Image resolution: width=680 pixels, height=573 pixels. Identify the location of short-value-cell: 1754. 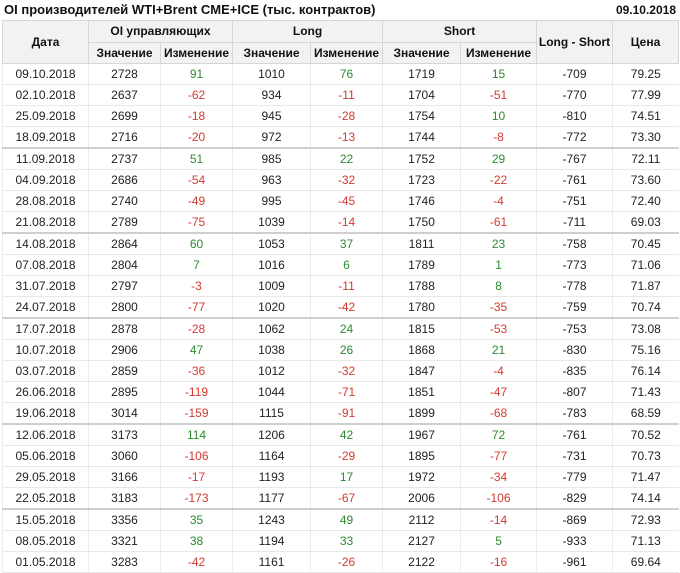
(421, 116).